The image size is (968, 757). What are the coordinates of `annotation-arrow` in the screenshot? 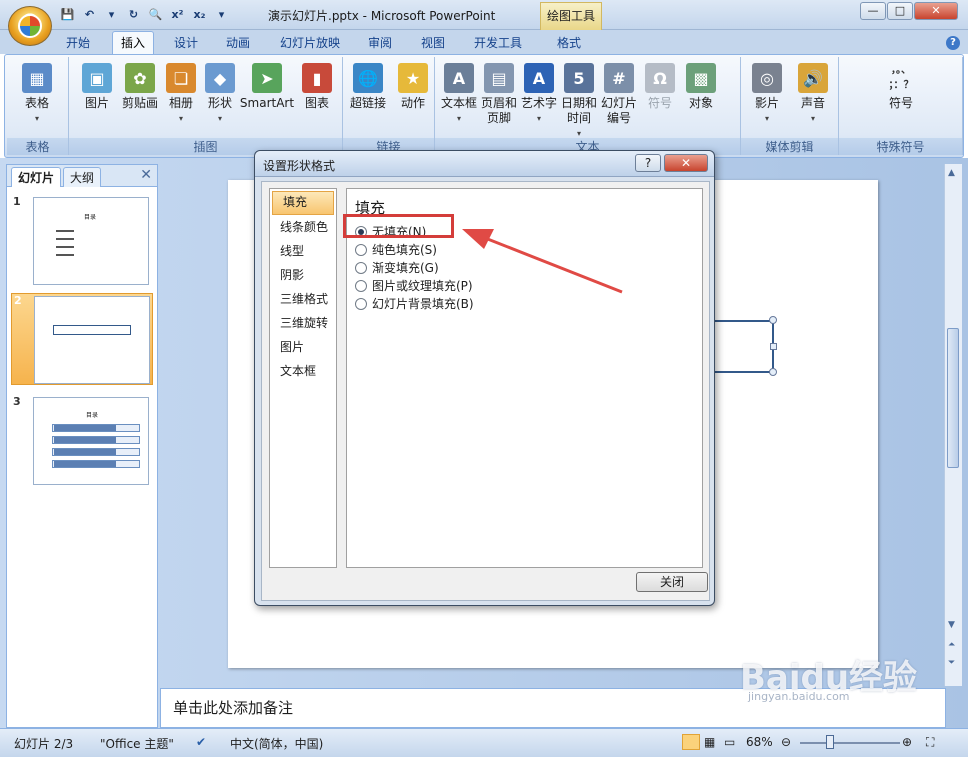 It's located at (542, 261).